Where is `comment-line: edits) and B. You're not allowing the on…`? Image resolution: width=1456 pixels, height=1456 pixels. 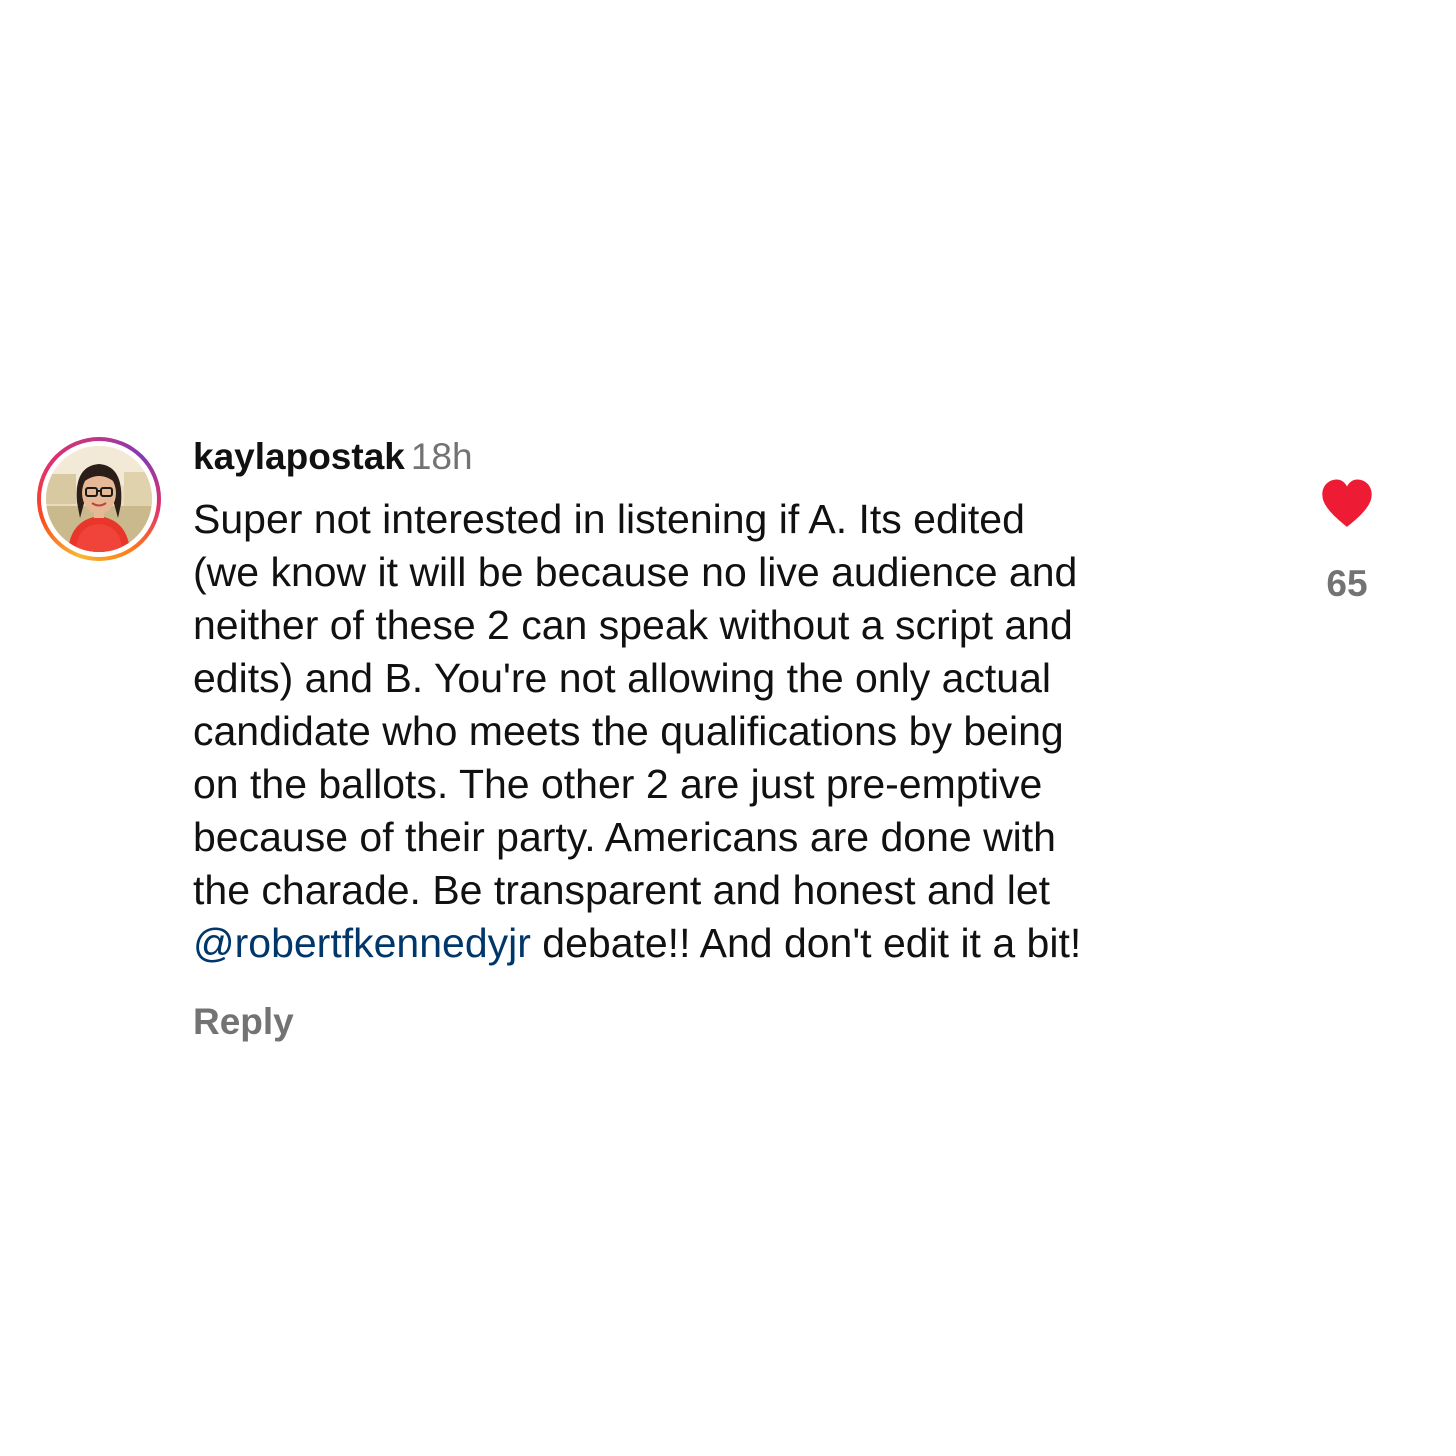
comment-line: edits) and B. You're not allowing the on… is located at coordinates (622, 678).